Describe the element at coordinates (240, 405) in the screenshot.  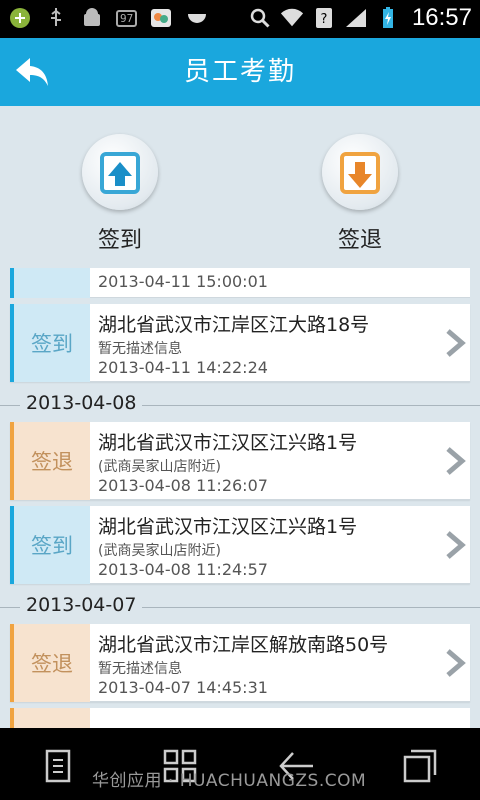
I see `date-separator: 2013-04-08` at that location.